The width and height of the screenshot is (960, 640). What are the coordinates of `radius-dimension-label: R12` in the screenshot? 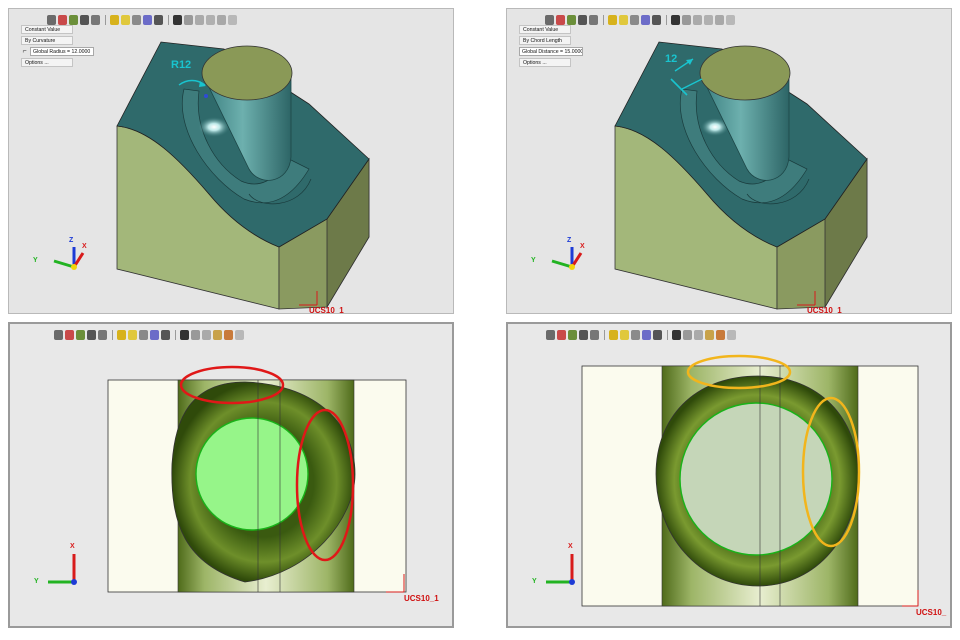 It's located at (181, 65).